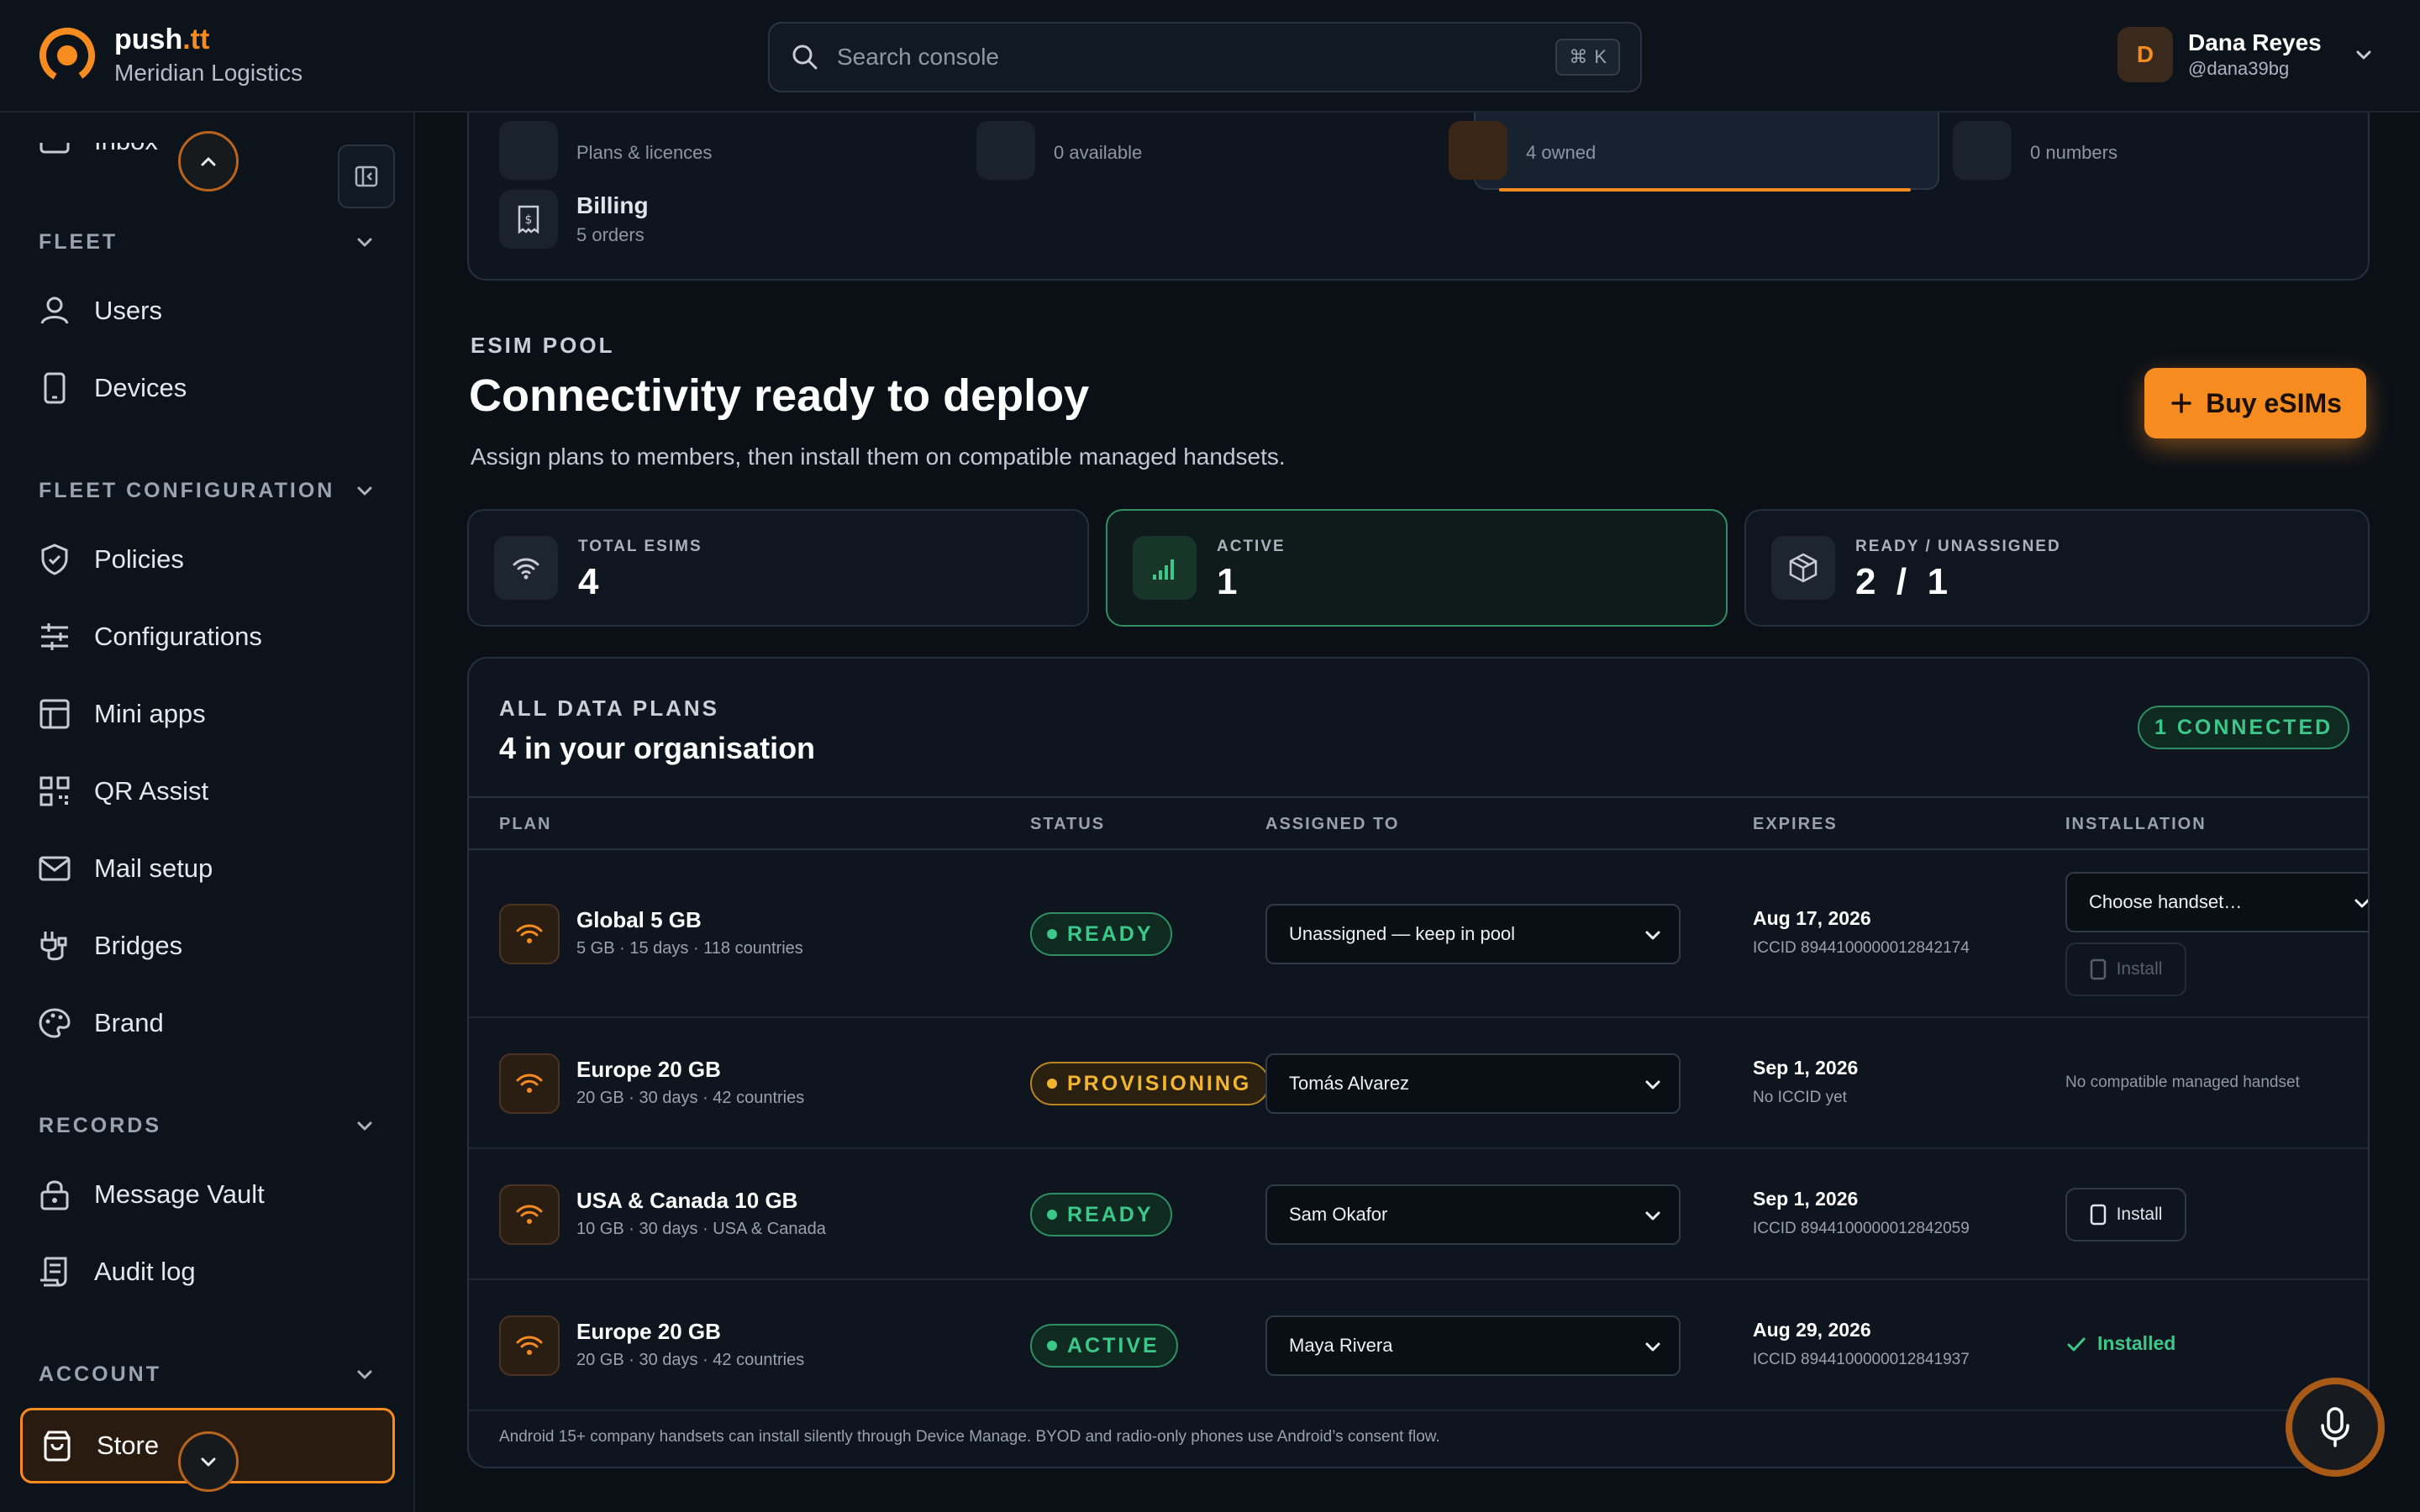 The image size is (2420, 1512). What do you see at coordinates (208, 73) in the screenshot?
I see `organization-name: Meridian Logistics` at bounding box center [208, 73].